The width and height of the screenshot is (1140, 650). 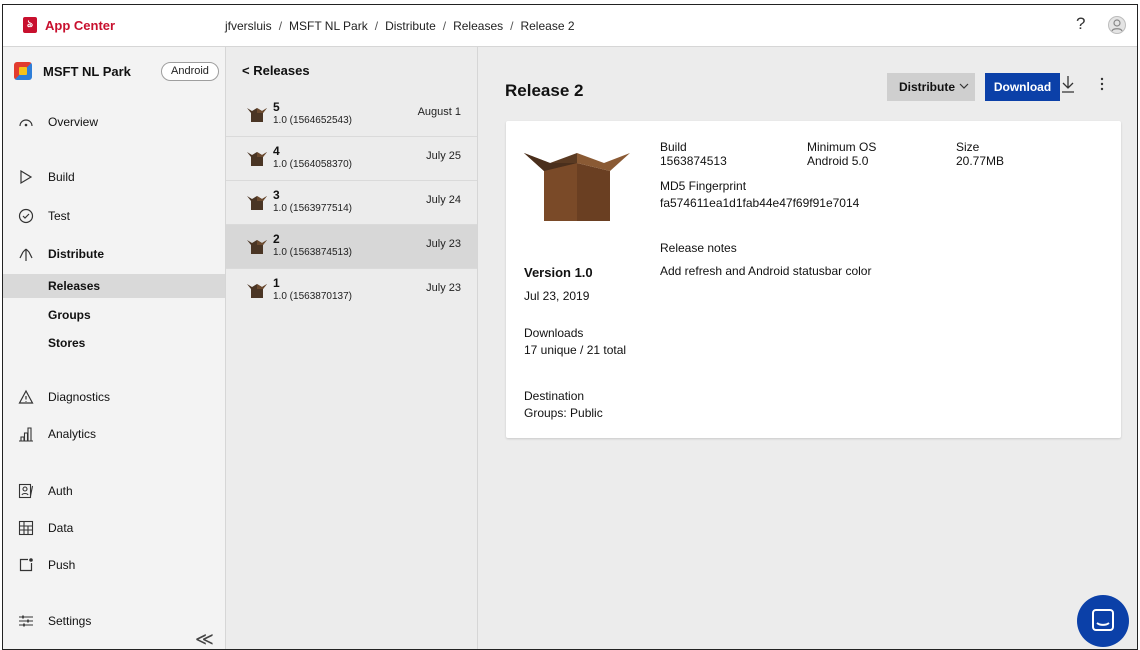 What do you see at coordinates (703, 186) in the screenshot?
I see `md5-label: MD5 Fingerprint` at bounding box center [703, 186].